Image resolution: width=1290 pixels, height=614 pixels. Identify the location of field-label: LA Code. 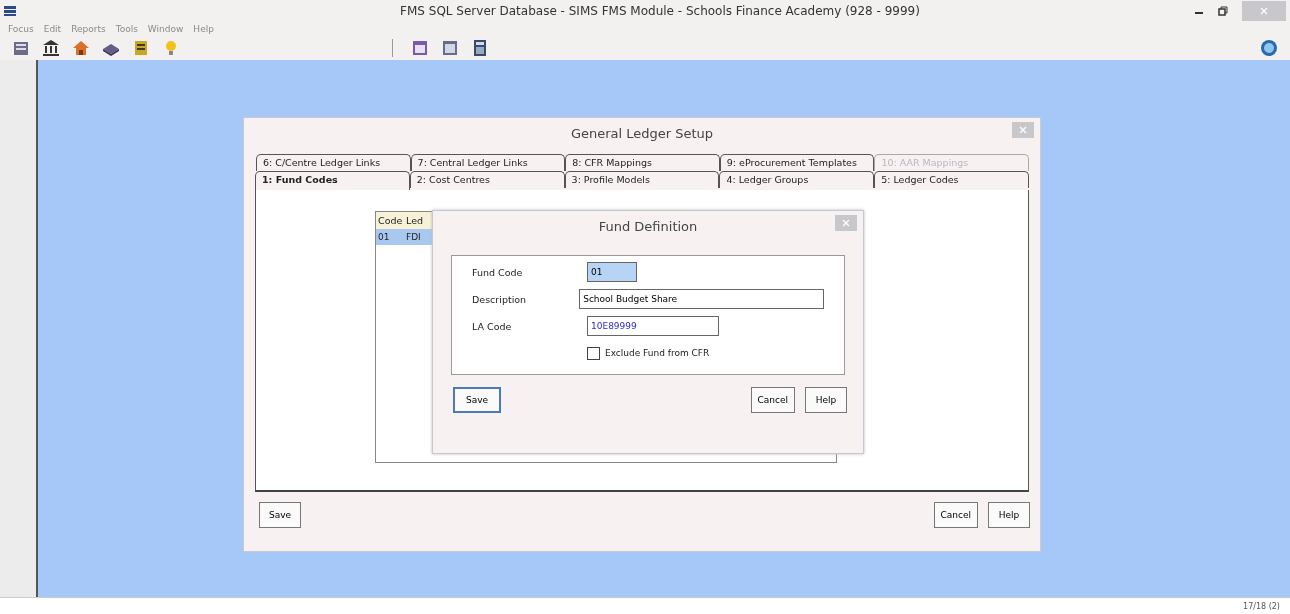
(492, 326).